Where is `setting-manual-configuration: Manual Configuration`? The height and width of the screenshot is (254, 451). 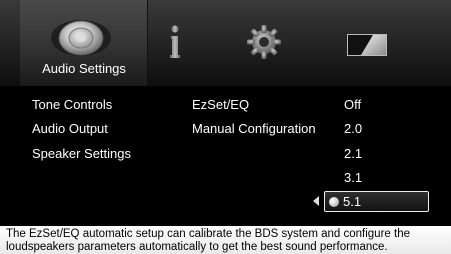
setting-manual-configuration: Manual Configuration is located at coordinates (254, 128).